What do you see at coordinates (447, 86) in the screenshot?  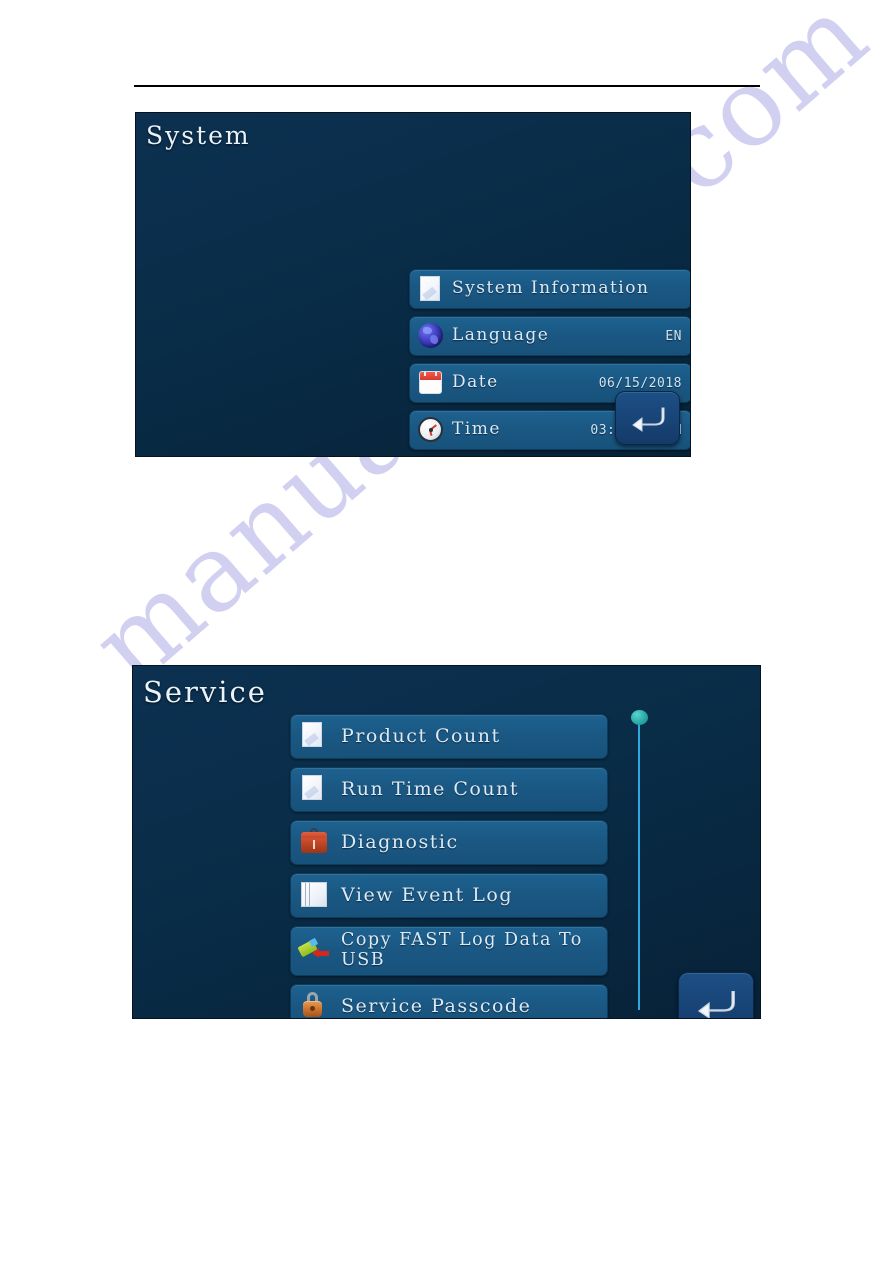 I see `page-horizontal-rule` at bounding box center [447, 86].